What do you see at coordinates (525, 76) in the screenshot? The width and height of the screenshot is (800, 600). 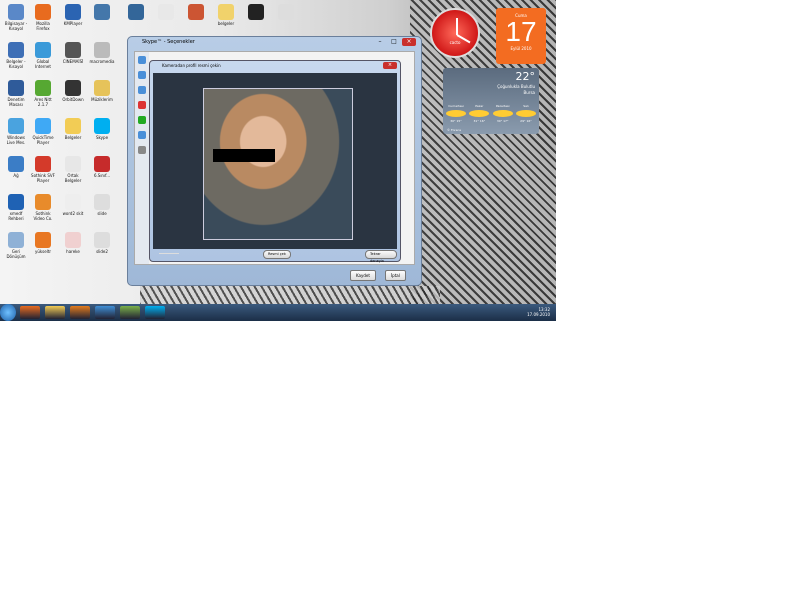 I see `weather-temp: 22°` at bounding box center [525, 76].